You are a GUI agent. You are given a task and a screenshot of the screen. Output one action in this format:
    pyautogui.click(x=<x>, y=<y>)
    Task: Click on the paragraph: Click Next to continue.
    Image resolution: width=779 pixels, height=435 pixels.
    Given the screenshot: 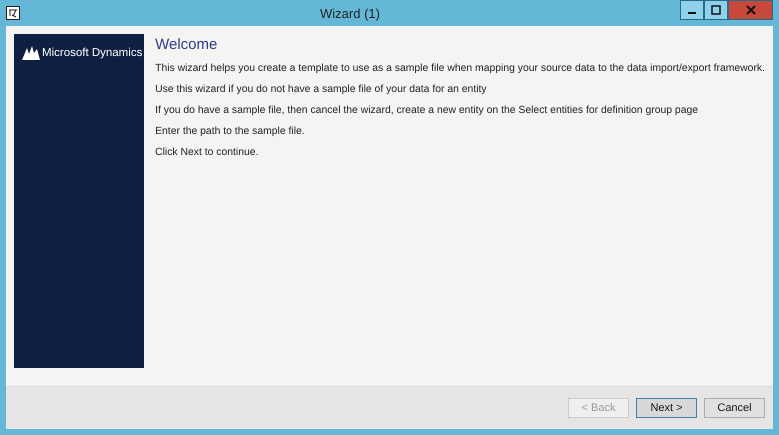 What is the action you would take?
    pyautogui.click(x=207, y=152)
    